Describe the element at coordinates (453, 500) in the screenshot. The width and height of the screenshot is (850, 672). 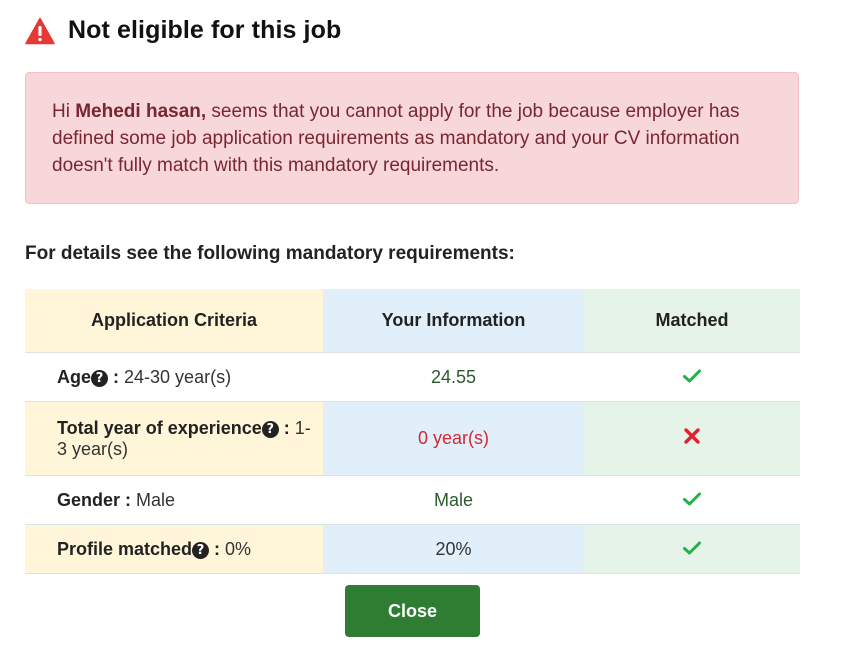
I see `your-info-cell: Male` at that location.